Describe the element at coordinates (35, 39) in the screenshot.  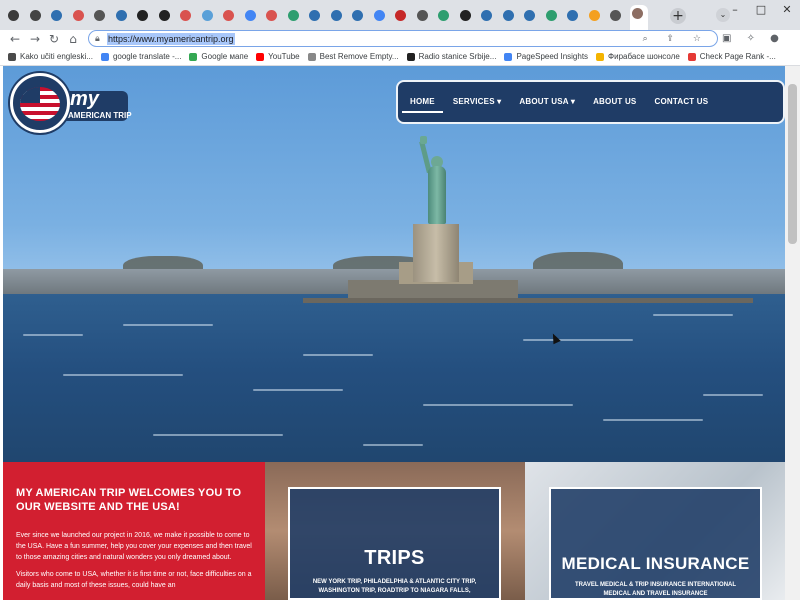
I see `forward-icon: →` at that location.